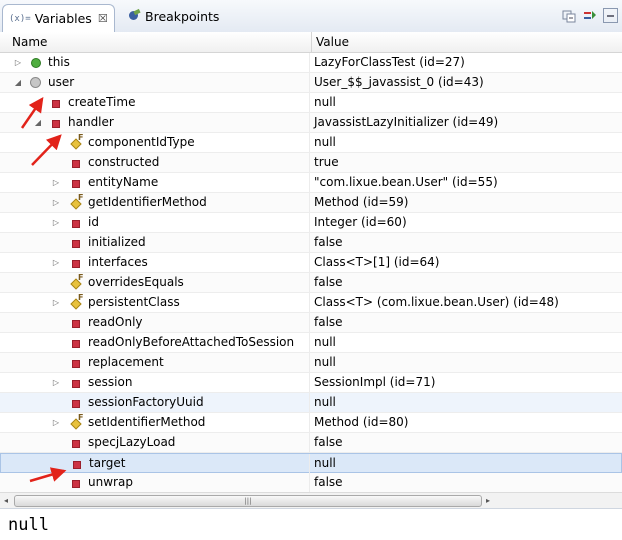  What do you see at coordinates (155, 402) in the screenshot?
I see `row-name-cell: sessionFactoryUuid` at bounding box center [155, 402].